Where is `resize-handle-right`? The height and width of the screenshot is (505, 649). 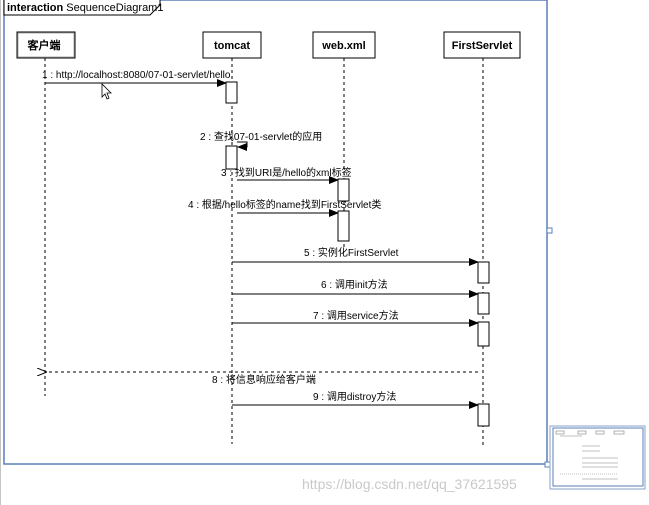
resize-handle-right is located at coordinates (549, 230).